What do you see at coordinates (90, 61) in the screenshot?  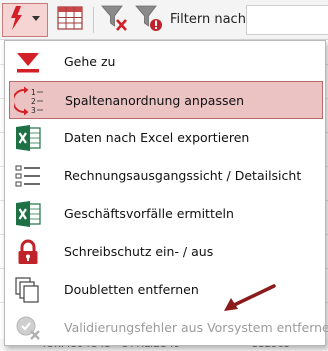 I see `menu-item-label: Gehe zu` at bounding box center [90, 61].